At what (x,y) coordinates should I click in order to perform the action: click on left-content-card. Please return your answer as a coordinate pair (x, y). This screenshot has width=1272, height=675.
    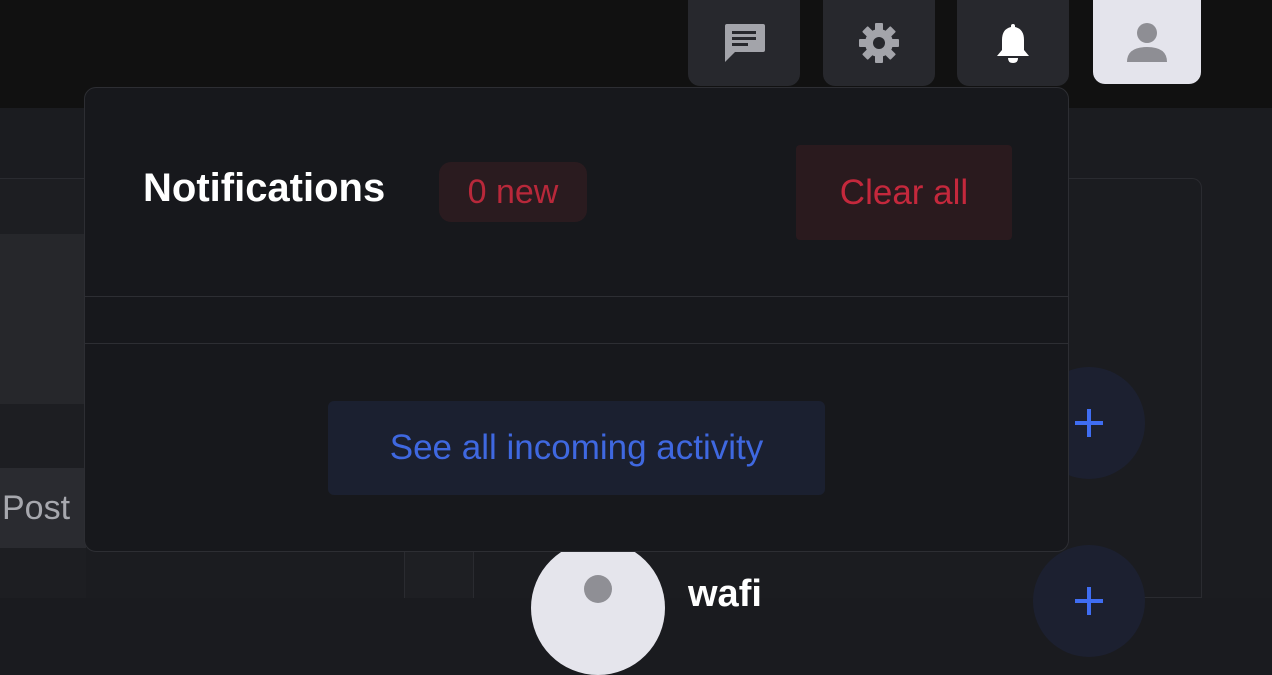
    Looking at the image, I should click on (43, 319).